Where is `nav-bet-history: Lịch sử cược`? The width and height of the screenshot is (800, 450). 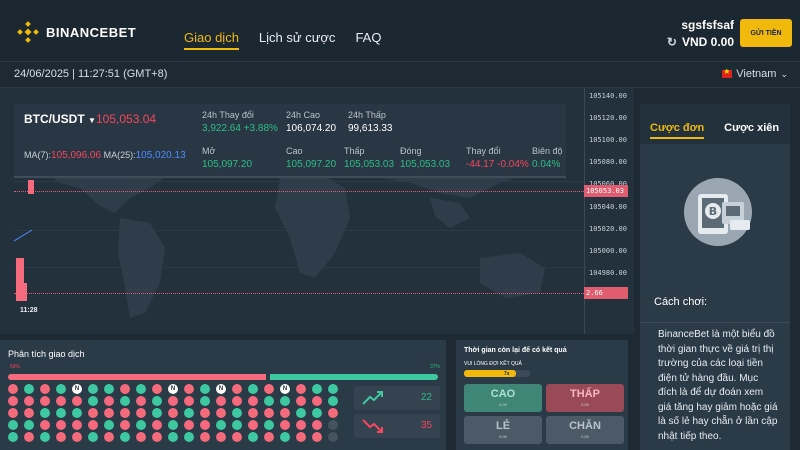 nav-bet-history: Lịch sử cược is located at coordinates (297, 40).